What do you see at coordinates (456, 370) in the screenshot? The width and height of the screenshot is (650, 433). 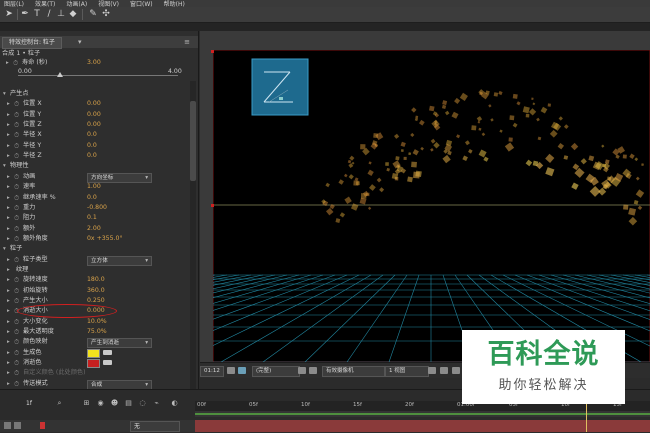 I see `timeline-icon` at bounding box center [456, 370].